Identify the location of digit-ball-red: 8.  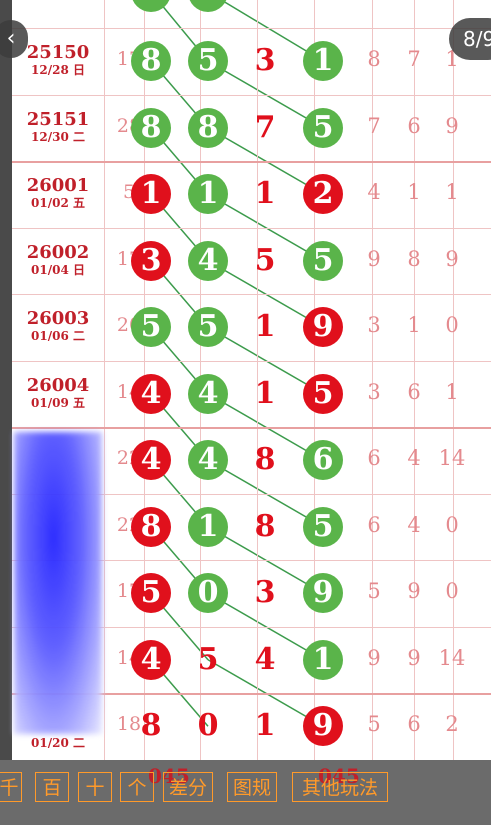
(151, 526).